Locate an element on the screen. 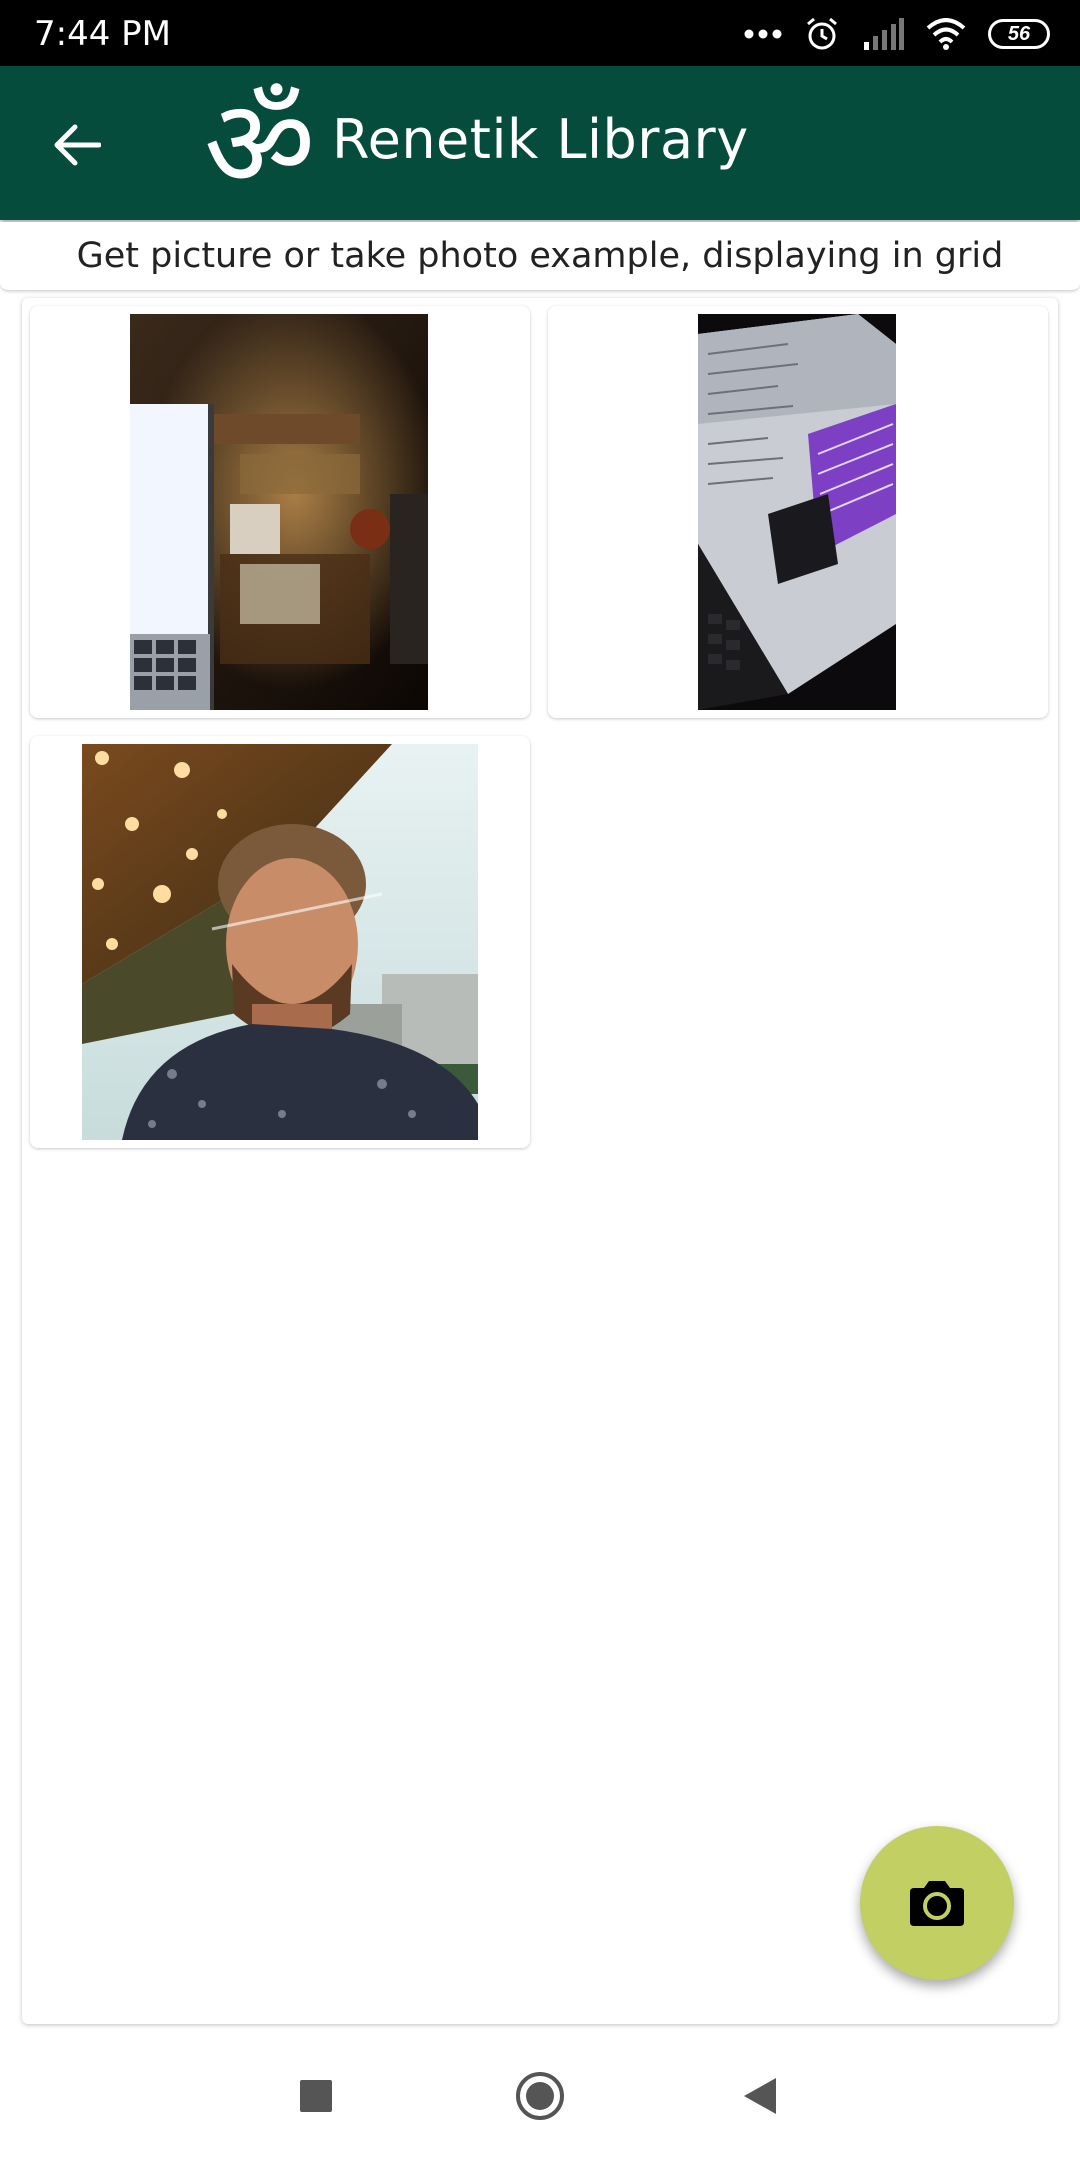  recent-apps-icon is located at coordinates (316, 2096).